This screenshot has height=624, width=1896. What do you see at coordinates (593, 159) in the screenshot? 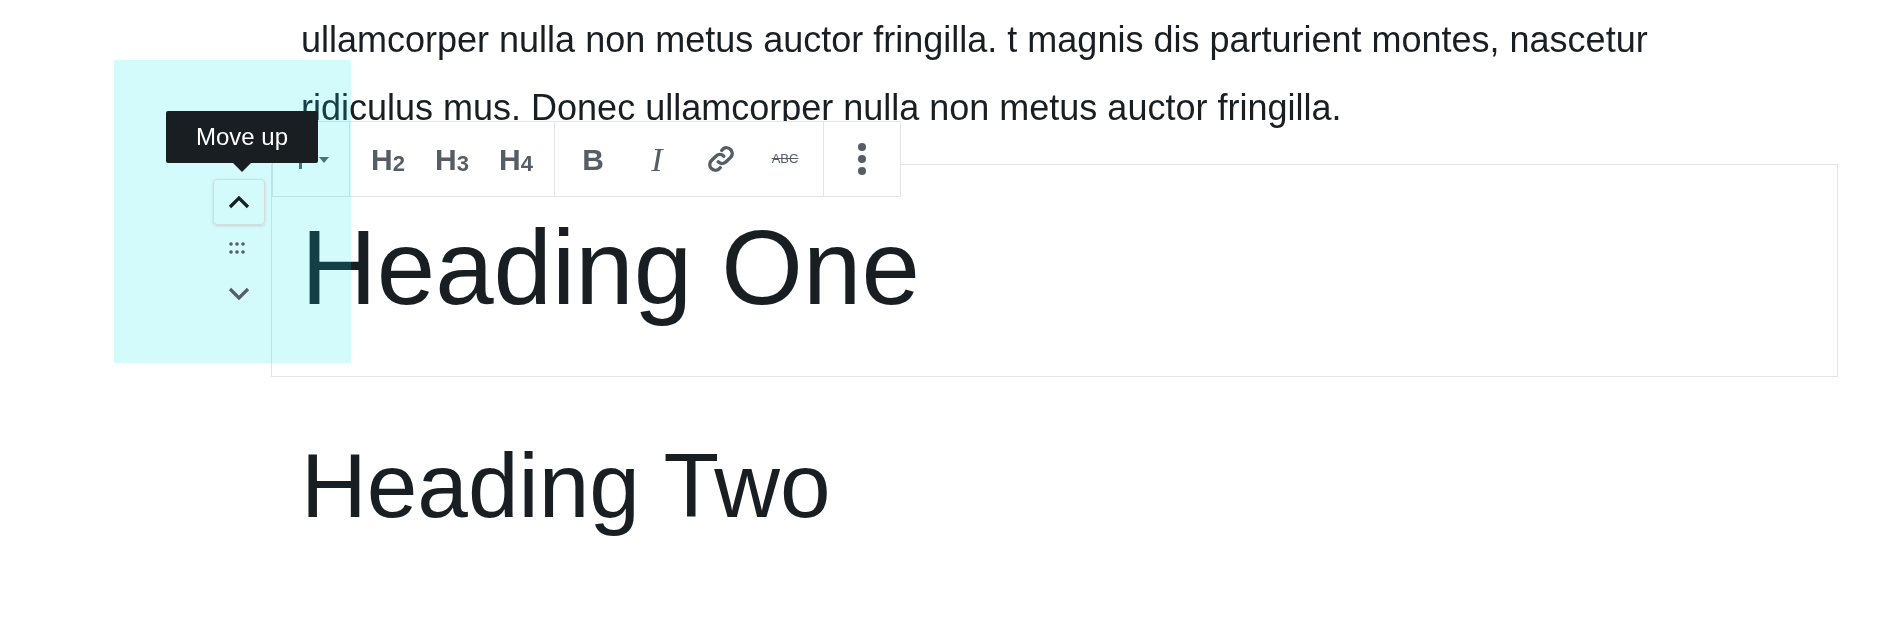
I see `bold-button: B` at bounding box center [593, 159].